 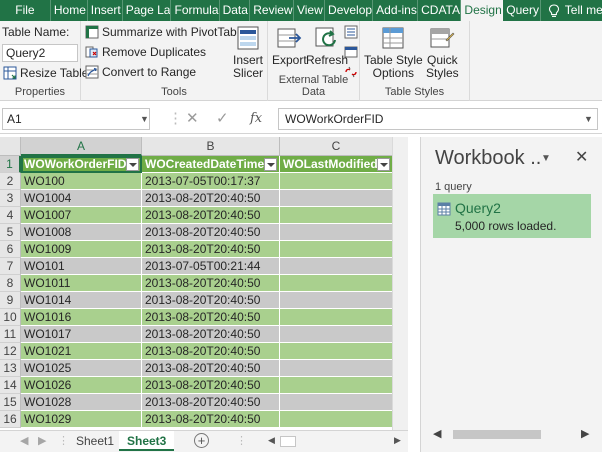 What do you see at coordinates (81, 146) in the screenshot?
I see `column-header-a: A` at bounding box center [81, 146].